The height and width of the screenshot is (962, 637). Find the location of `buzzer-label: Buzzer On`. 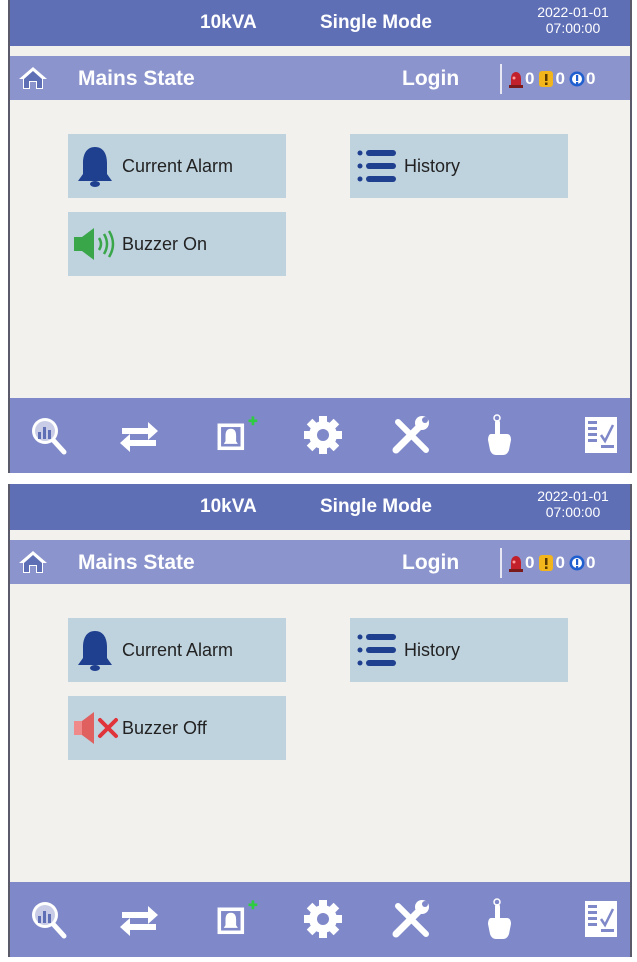

buzzer-label: Buzzer On is located at coordinates (165, 243).